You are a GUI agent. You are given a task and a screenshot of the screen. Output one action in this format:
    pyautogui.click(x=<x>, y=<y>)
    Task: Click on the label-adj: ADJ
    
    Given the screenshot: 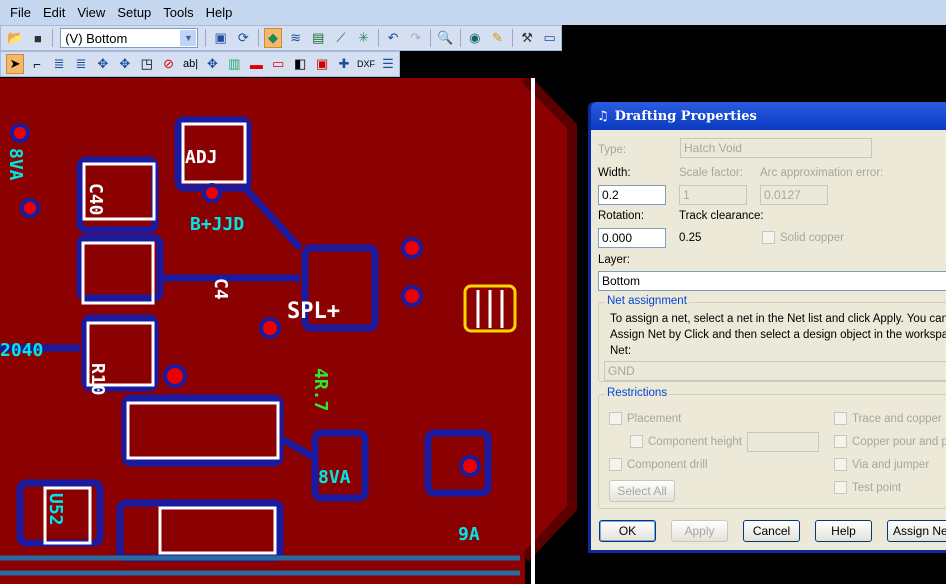 What is the action you would take?
    pyautogui.click(x=201, y=157)
    